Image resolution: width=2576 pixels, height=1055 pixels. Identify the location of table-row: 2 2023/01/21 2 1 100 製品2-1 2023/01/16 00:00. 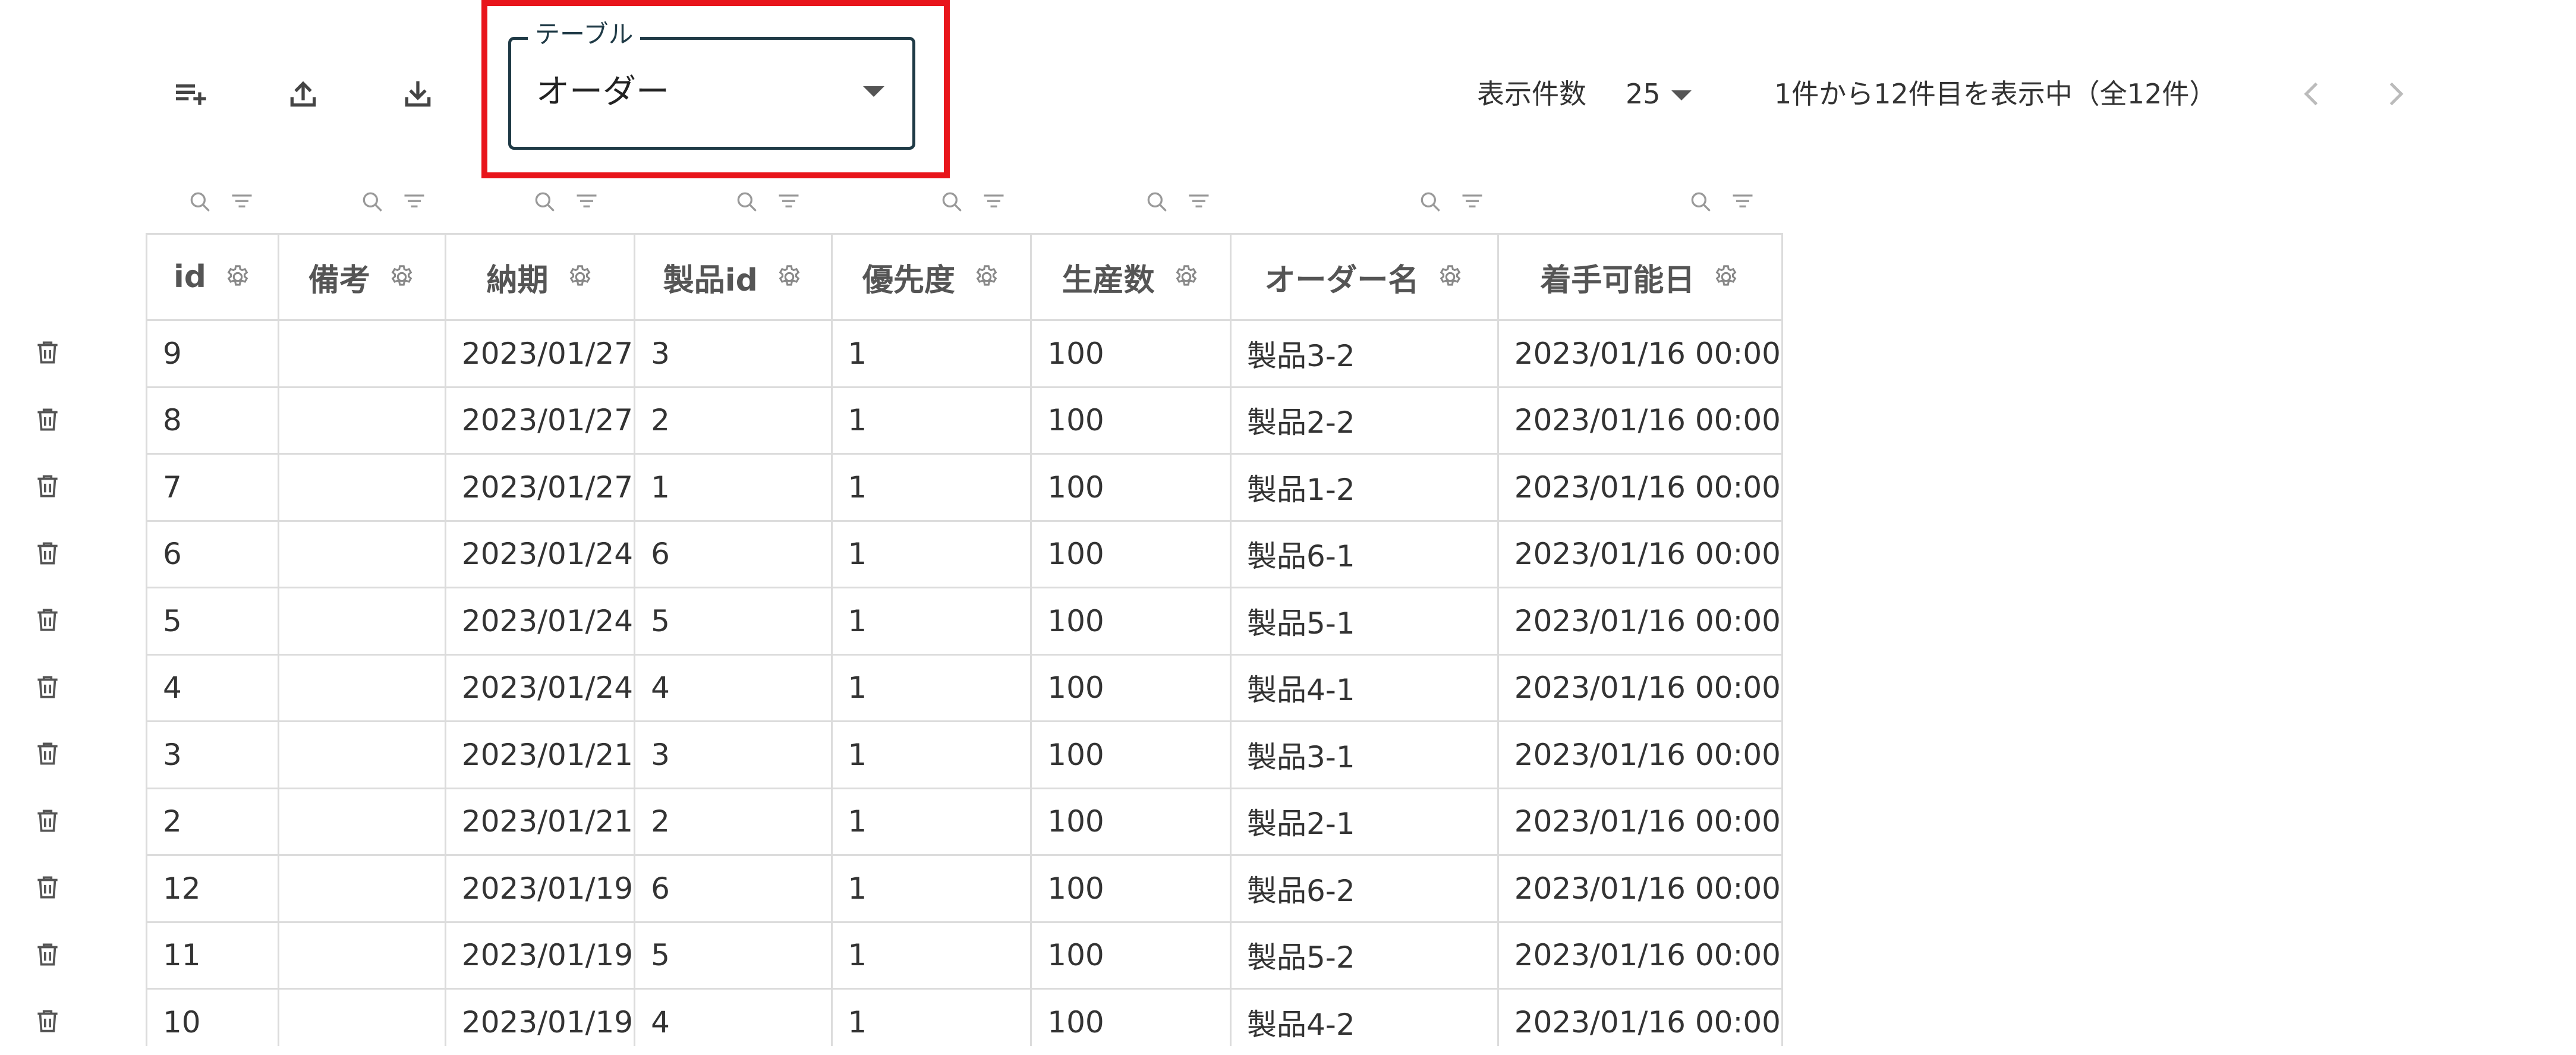
(965, 821).